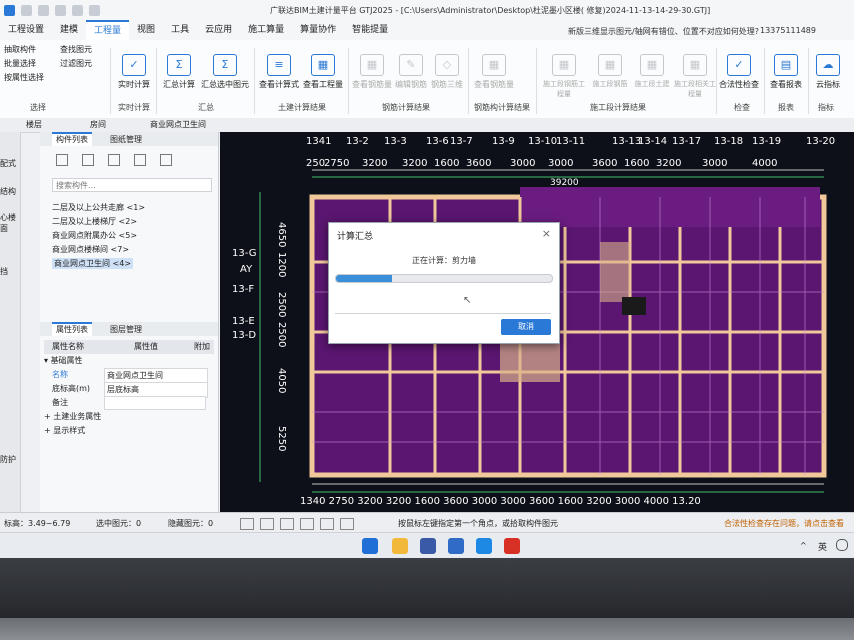 This screenshot has height=640, width=854. What do you see at coordinates (218, 30) in the screenshot?
I see `menu-cloud: 云应用` at bounding box center [218, 30].